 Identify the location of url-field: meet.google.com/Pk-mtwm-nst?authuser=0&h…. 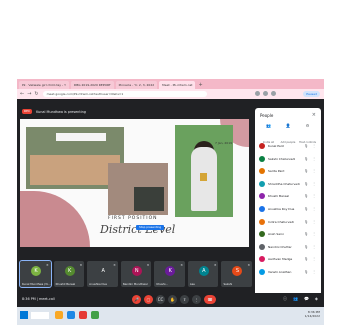
(124, 94).